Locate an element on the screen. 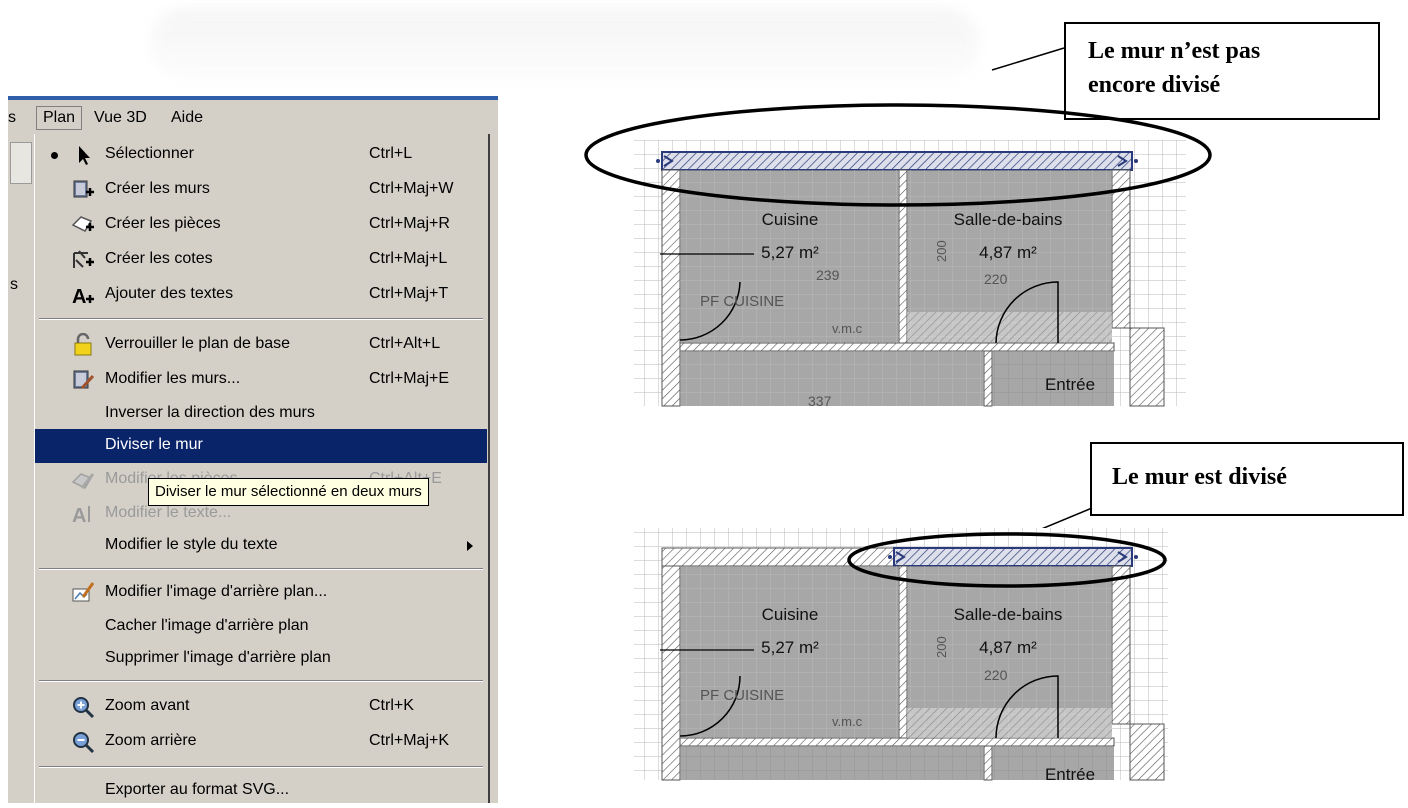 This screenshot has width=1408, height=808. menu-item-style-texte: Modifier le style du texte is located at coordinates (261, 546).